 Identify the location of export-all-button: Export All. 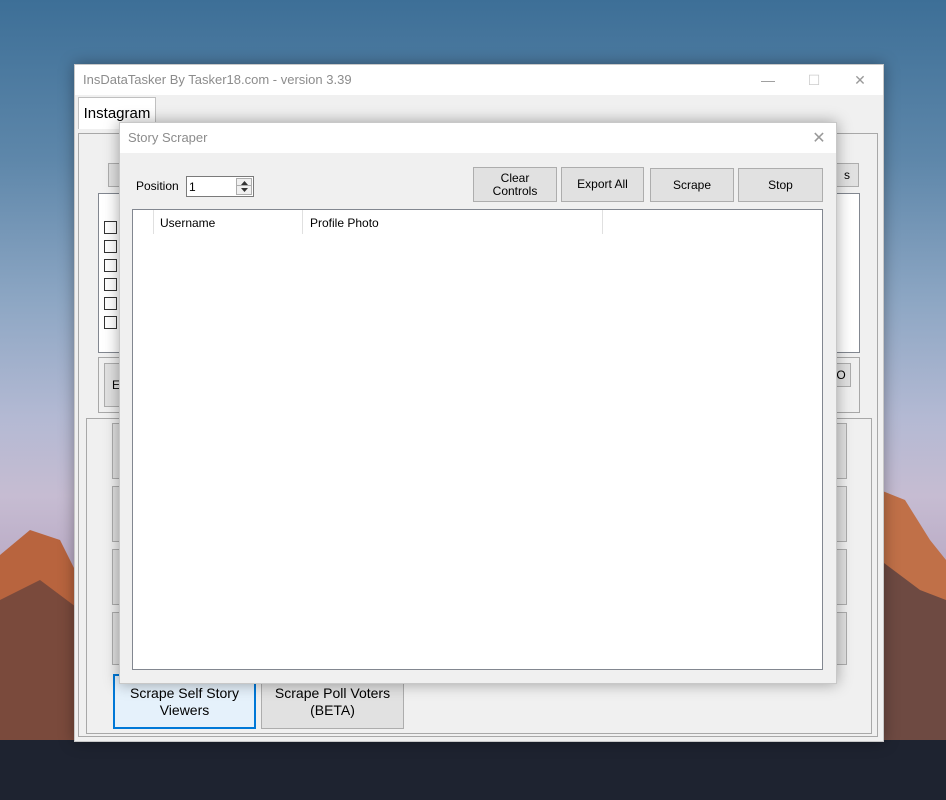
(602, 184).